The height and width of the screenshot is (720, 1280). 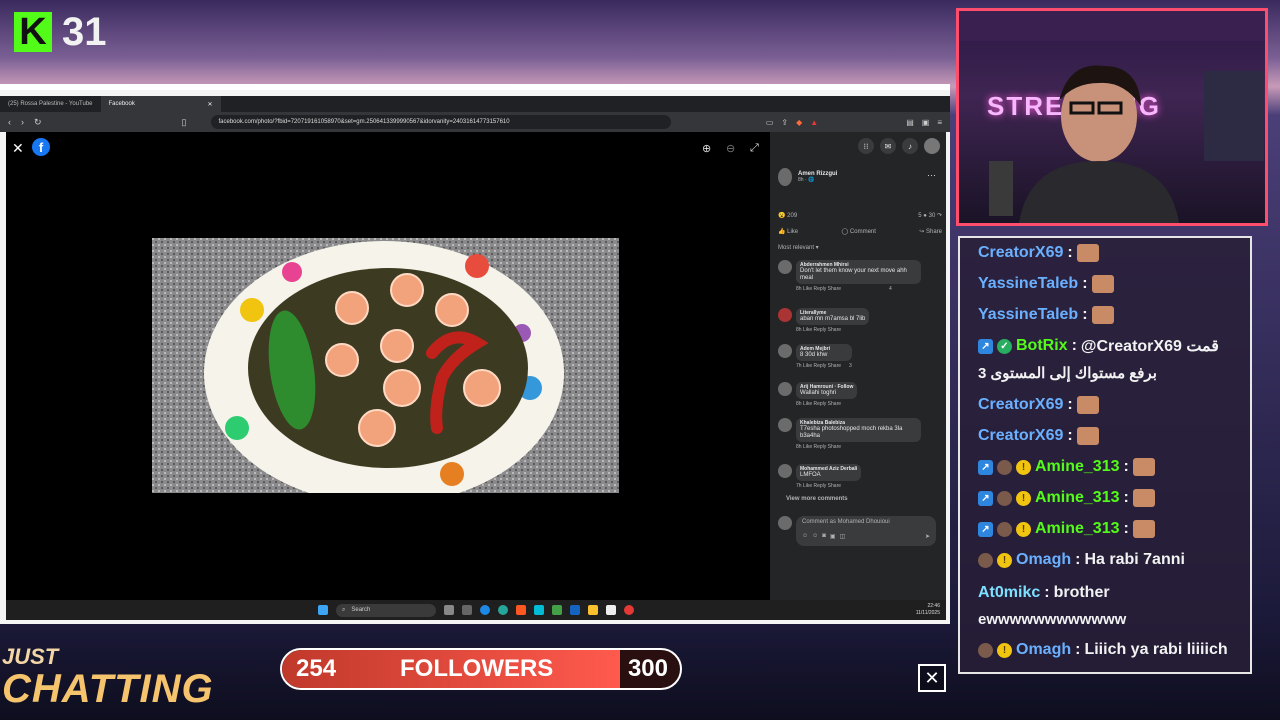 I want to click on gif-icon: ▣, so click(x=833, y=536).